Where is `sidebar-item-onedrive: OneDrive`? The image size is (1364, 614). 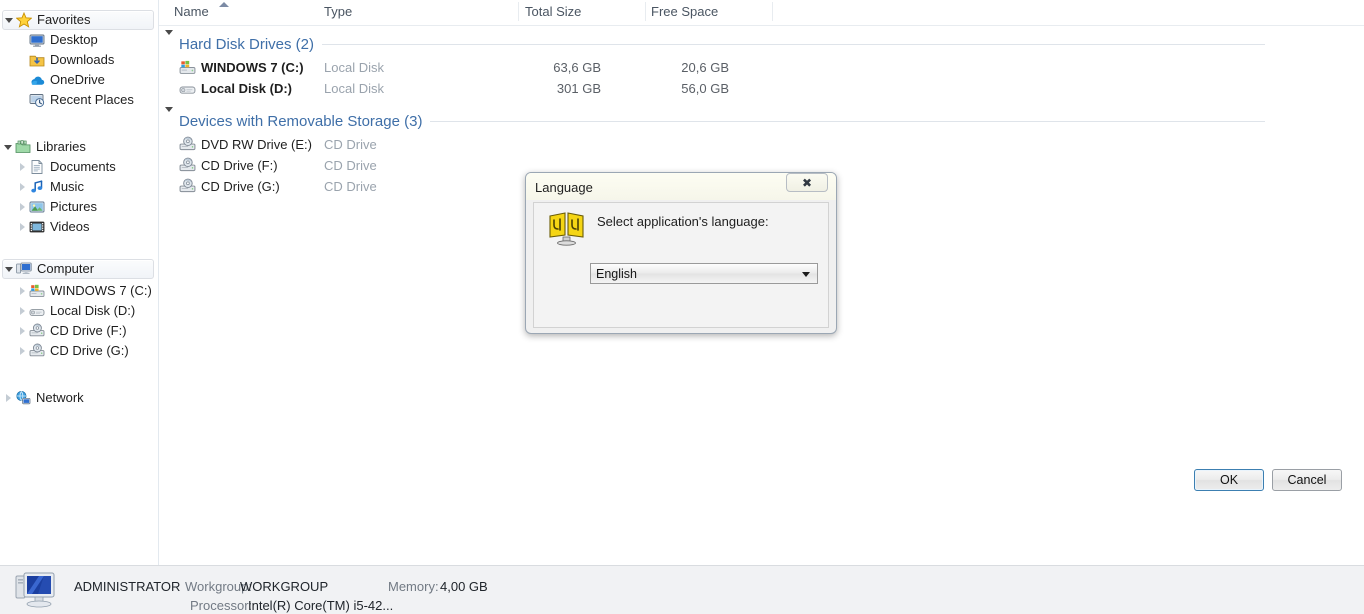
sidebar-item-onedrive: OneDrive is located at coordinates (87, 80).